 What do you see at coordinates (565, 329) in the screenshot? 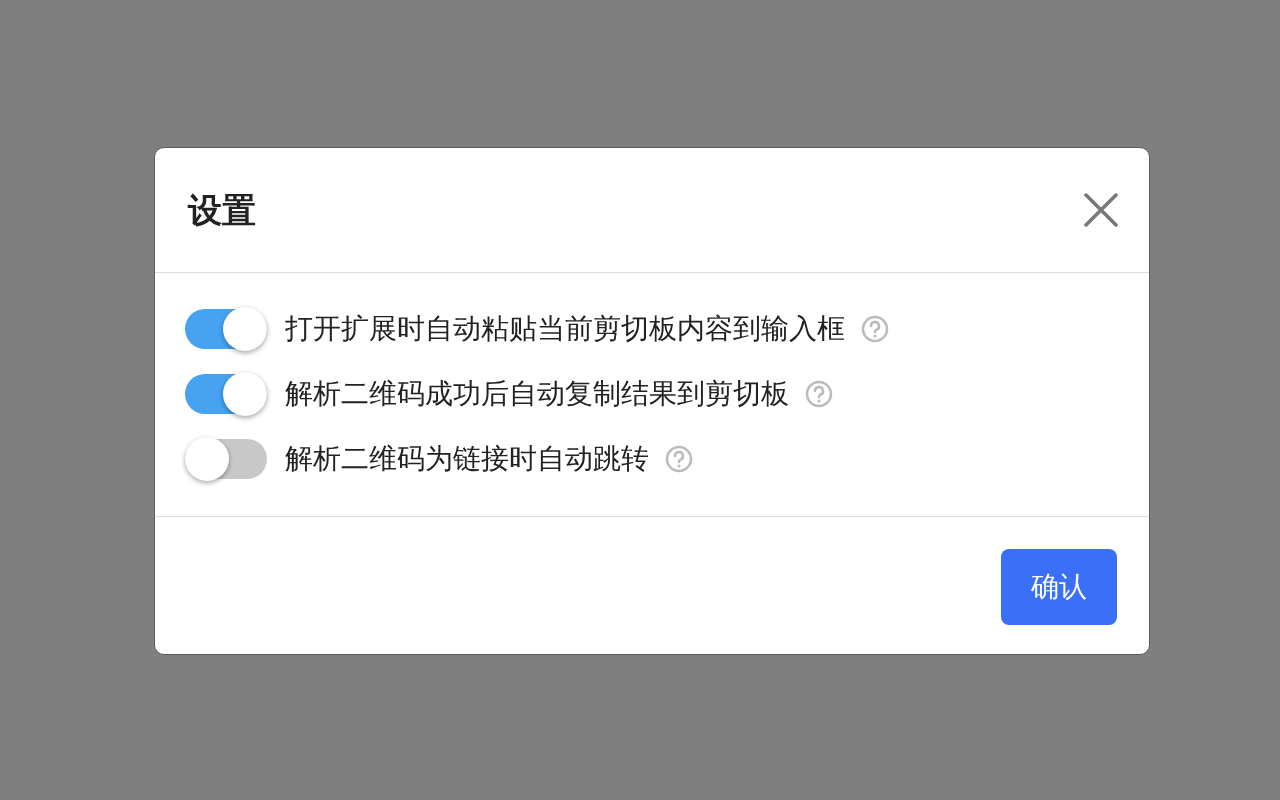
I see `option-label: 打开扩展时自动粘贴当前剪切板内容到输入框` at bounding box center [565, 329].